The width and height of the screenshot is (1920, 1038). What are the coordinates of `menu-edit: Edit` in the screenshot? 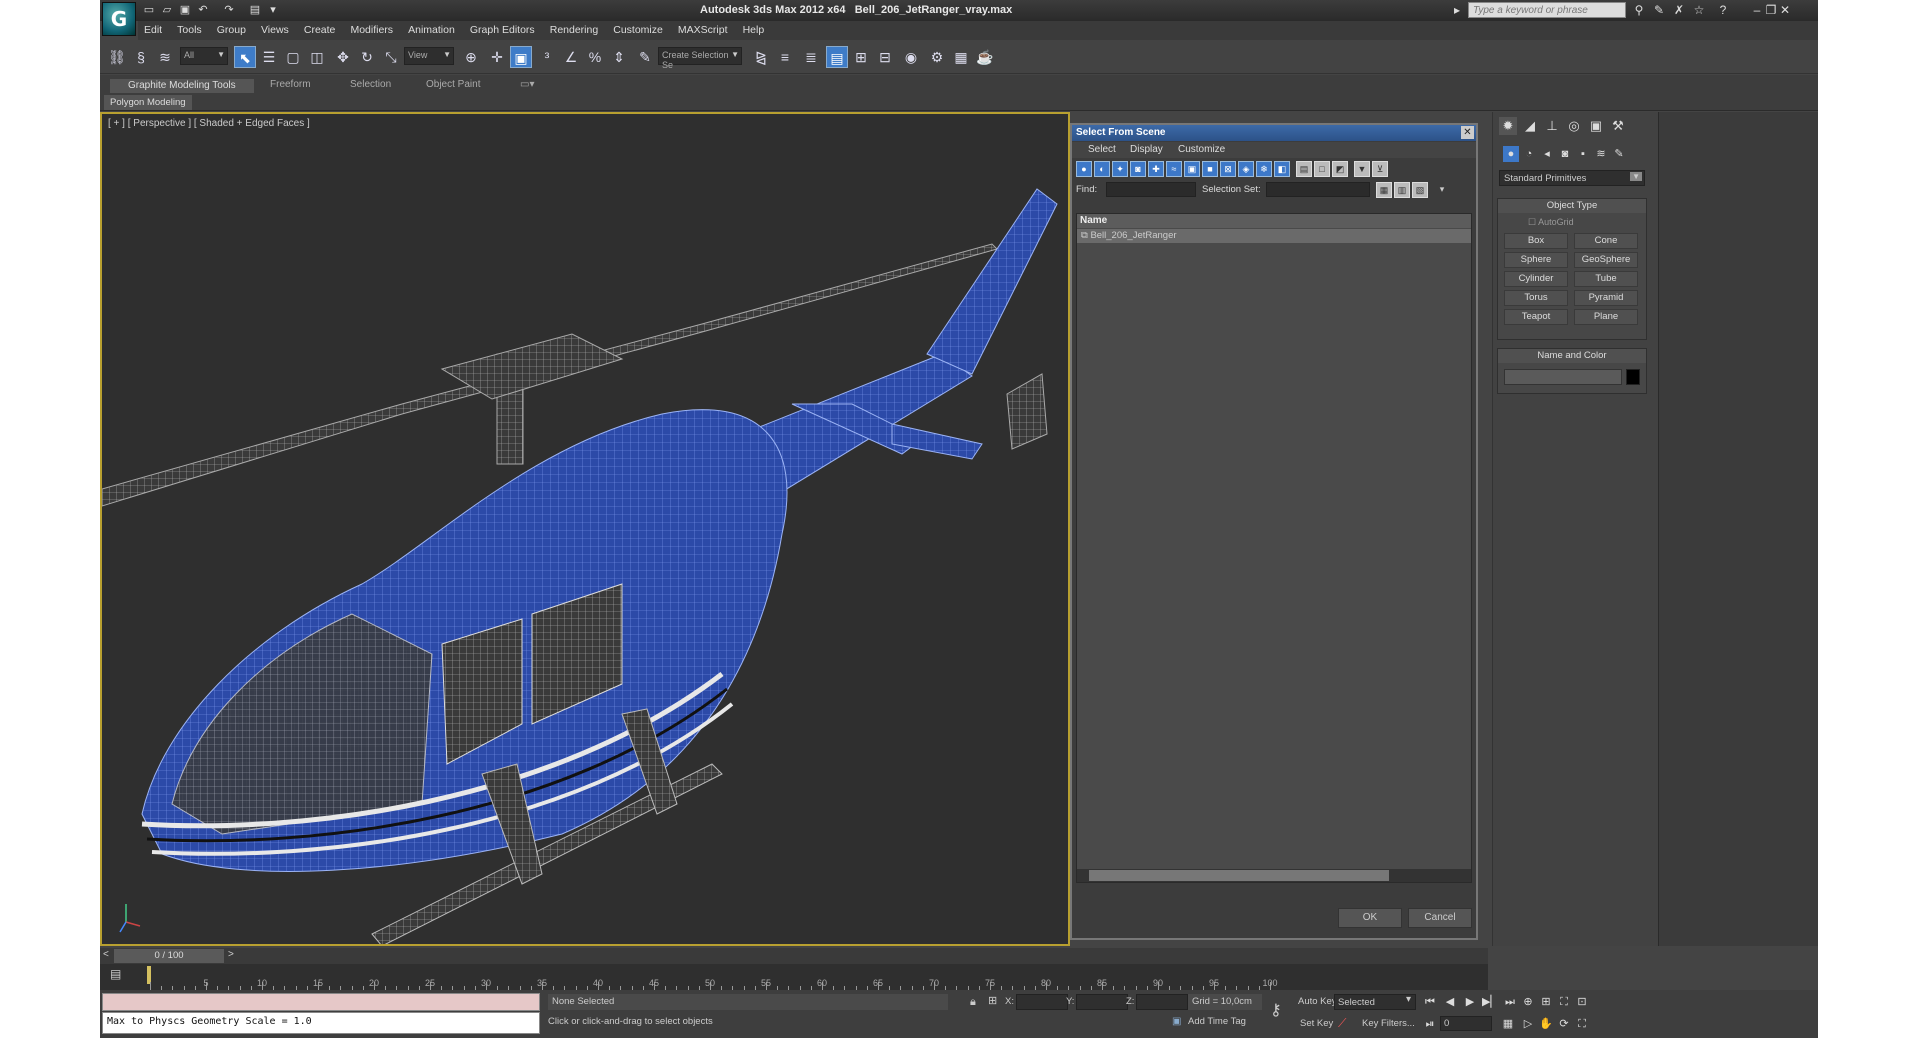 It's located at (153, 30).